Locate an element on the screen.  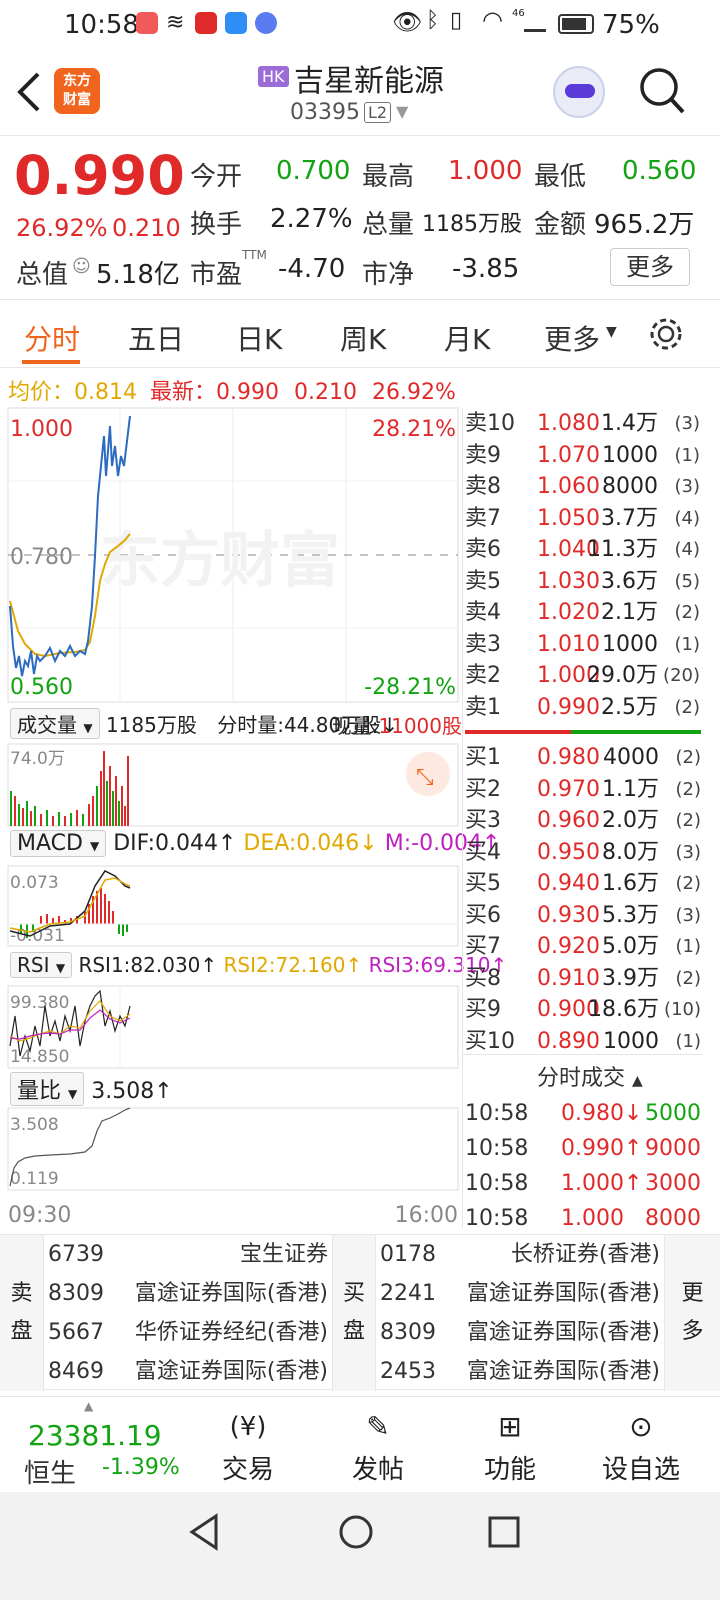
ask-order-count: (1) is located at coordinates (687, 455).